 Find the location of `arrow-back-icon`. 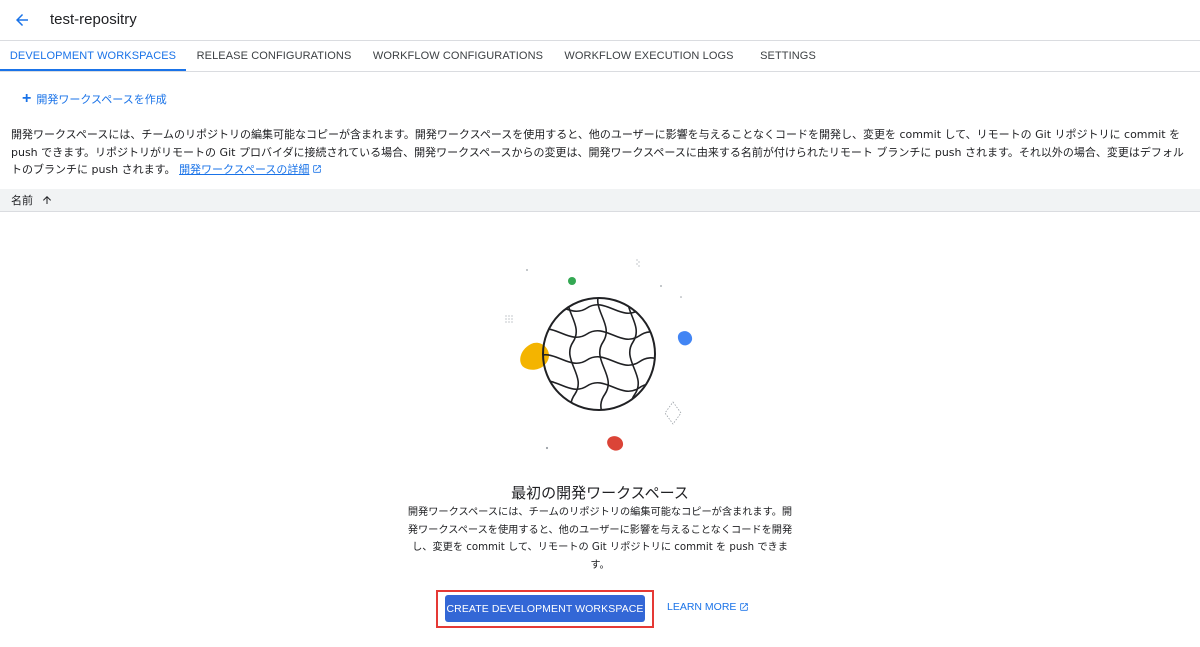

arrow-back-icon is located at coordinates (22, 20).